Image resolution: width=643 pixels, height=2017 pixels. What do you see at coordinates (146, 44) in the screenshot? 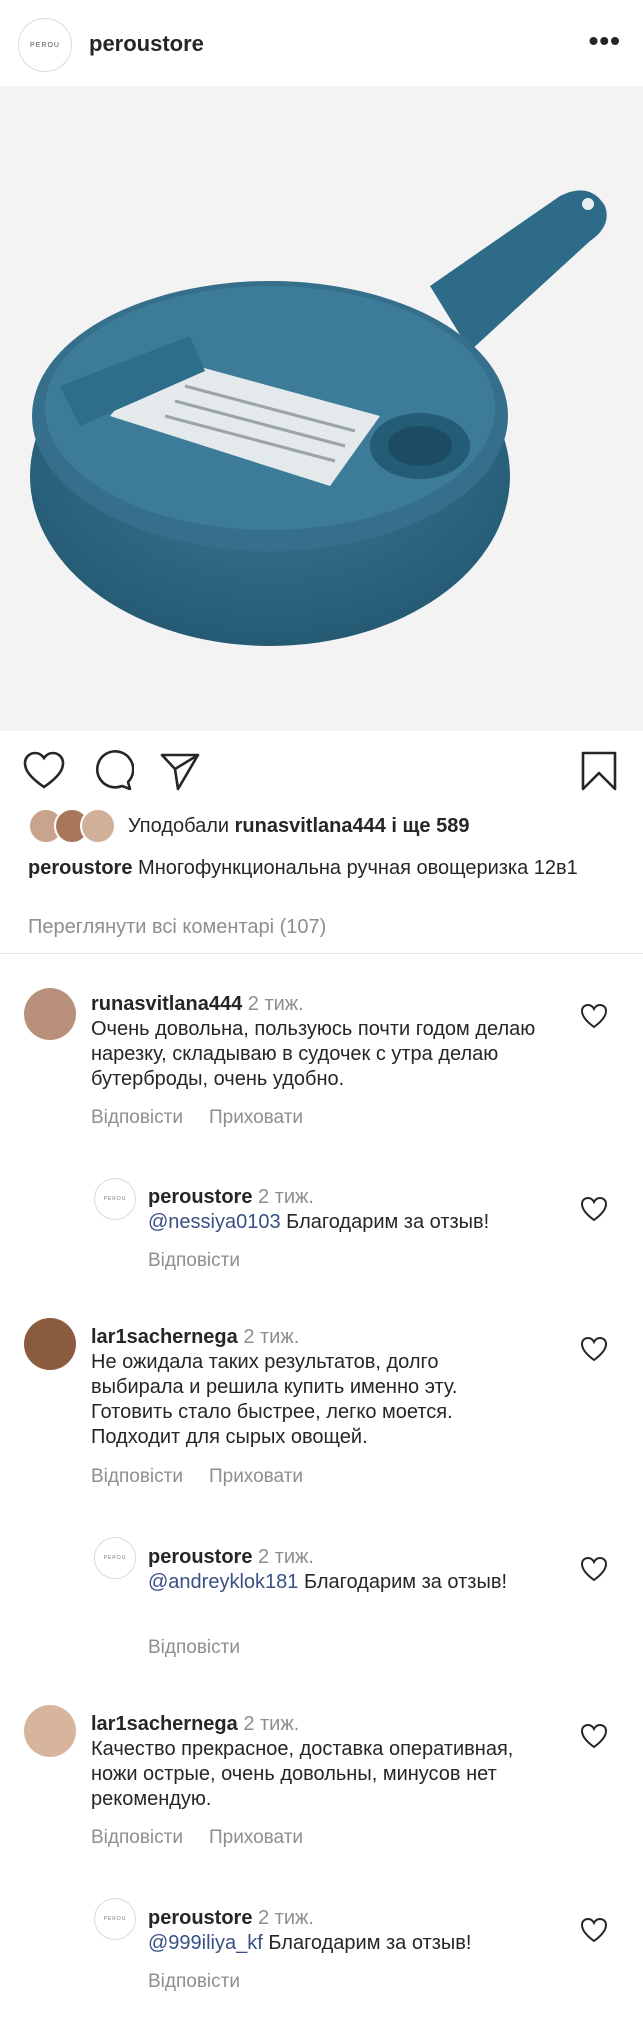
I see `header-username: peroustore` at bounding box center [146, 44].